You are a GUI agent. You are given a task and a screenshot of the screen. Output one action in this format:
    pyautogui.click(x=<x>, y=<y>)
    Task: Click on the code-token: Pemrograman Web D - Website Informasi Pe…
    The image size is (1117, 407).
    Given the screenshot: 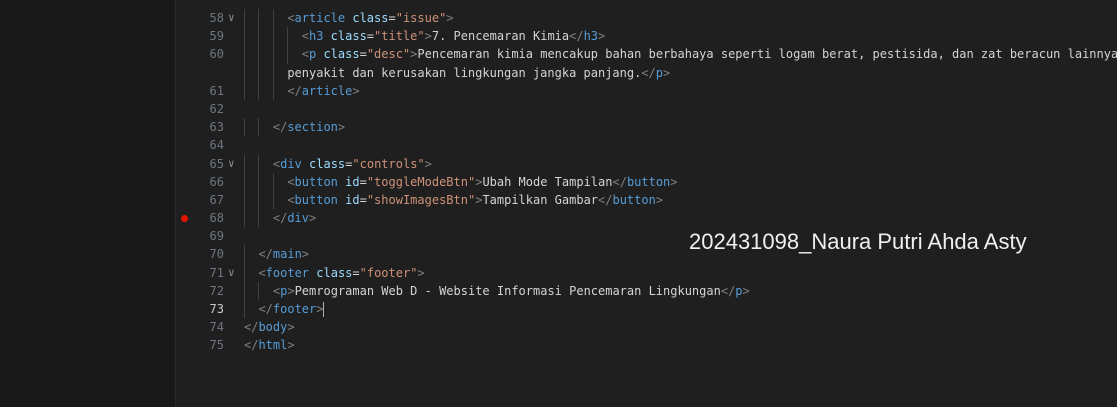 What is the action you would take?
    pyautogui.click(x=507, y=290)
    